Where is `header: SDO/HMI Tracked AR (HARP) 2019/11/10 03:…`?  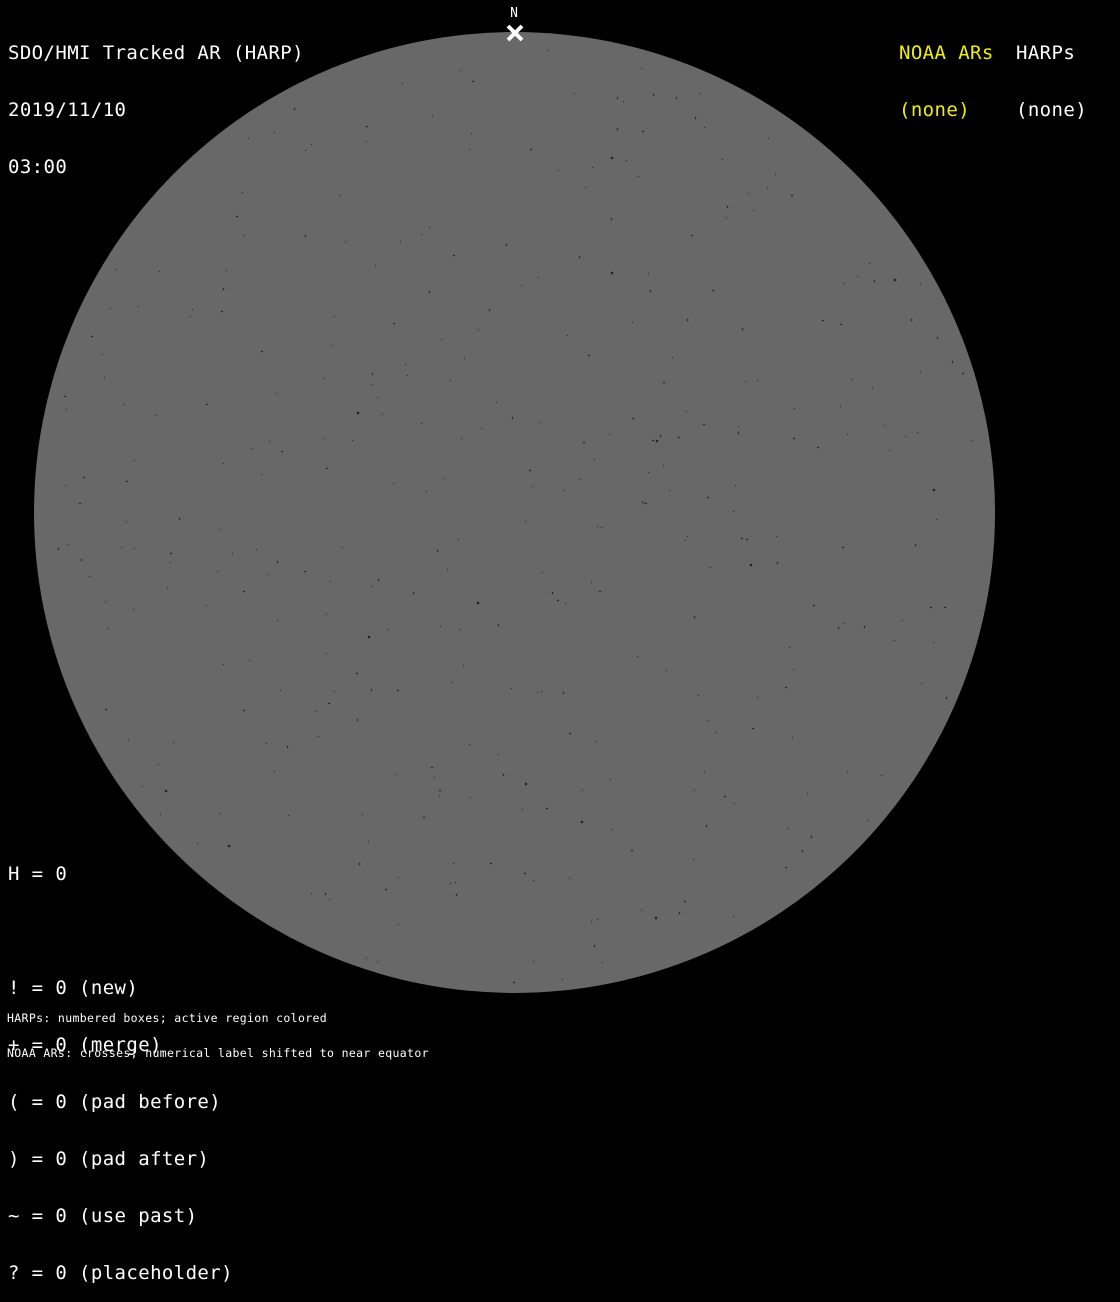
header: SDO/HMI Tracked AR (HARP) 2019/11/10 03:… is located at coordinates (156, 101).